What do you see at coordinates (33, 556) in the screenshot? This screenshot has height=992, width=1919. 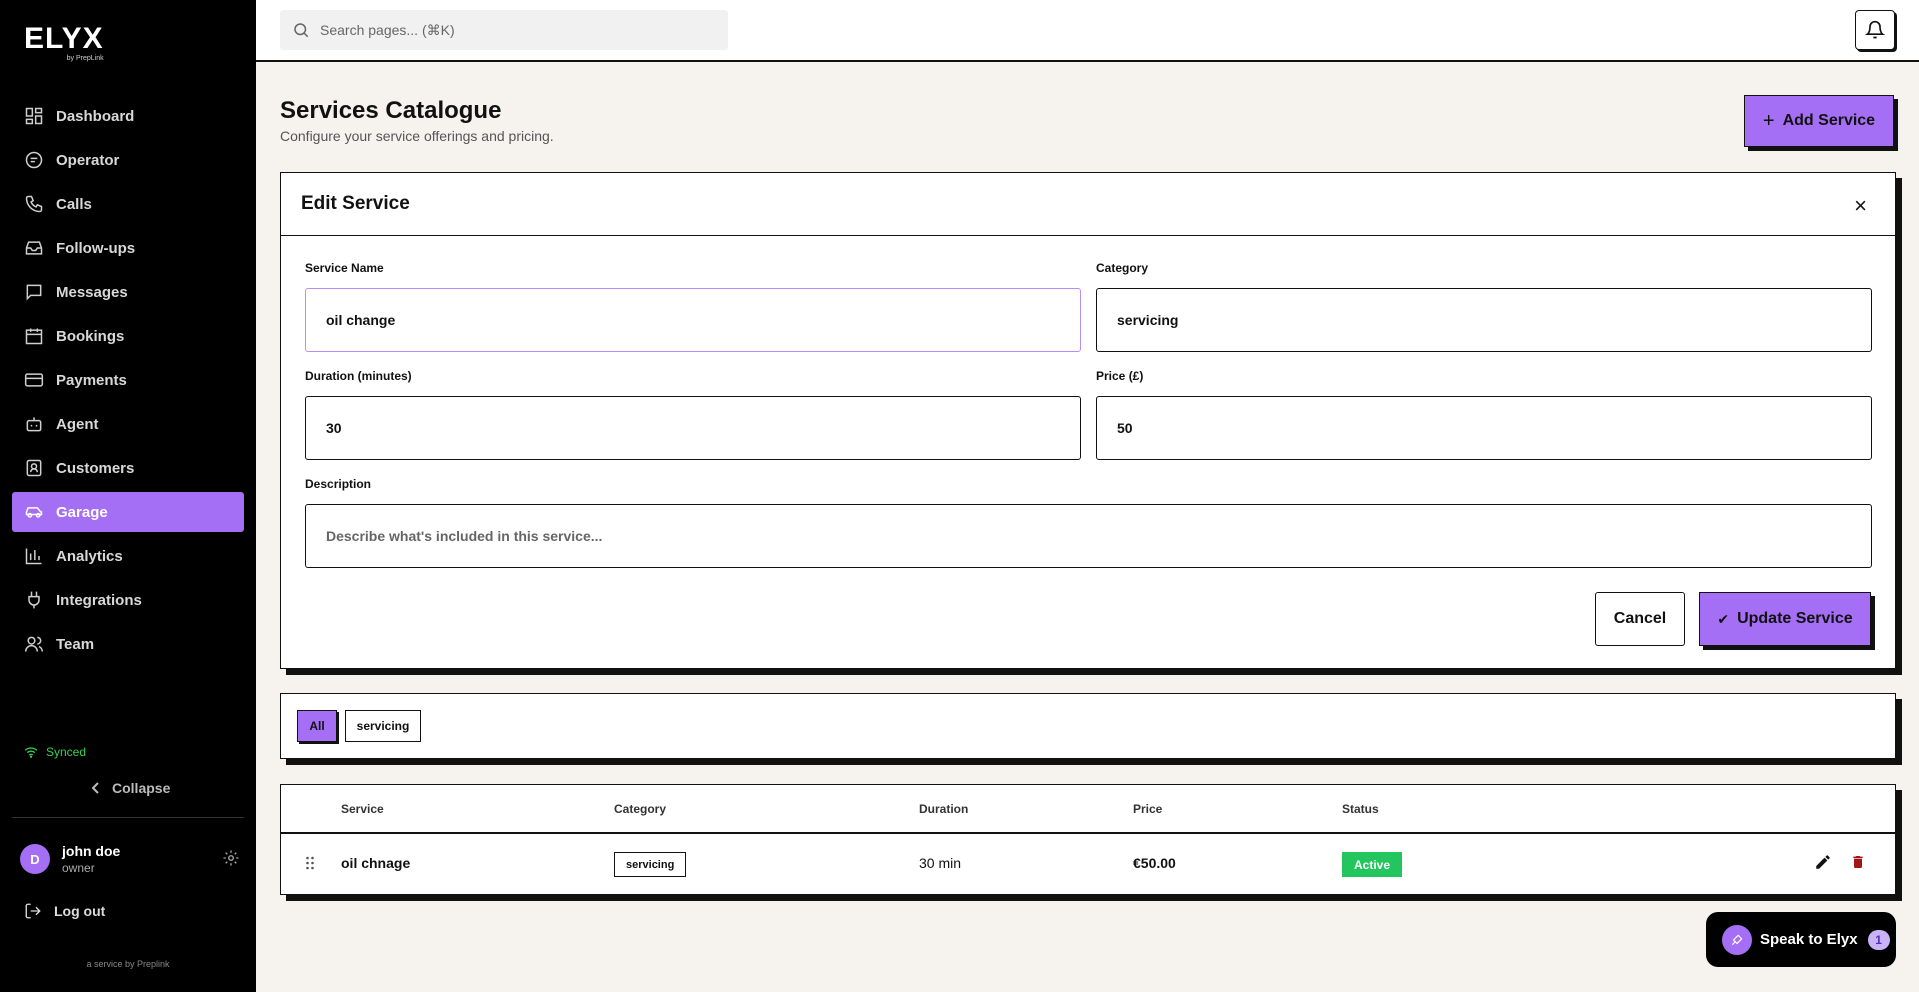 I see `bar-chart-icon` at bounding box center [33, 556].